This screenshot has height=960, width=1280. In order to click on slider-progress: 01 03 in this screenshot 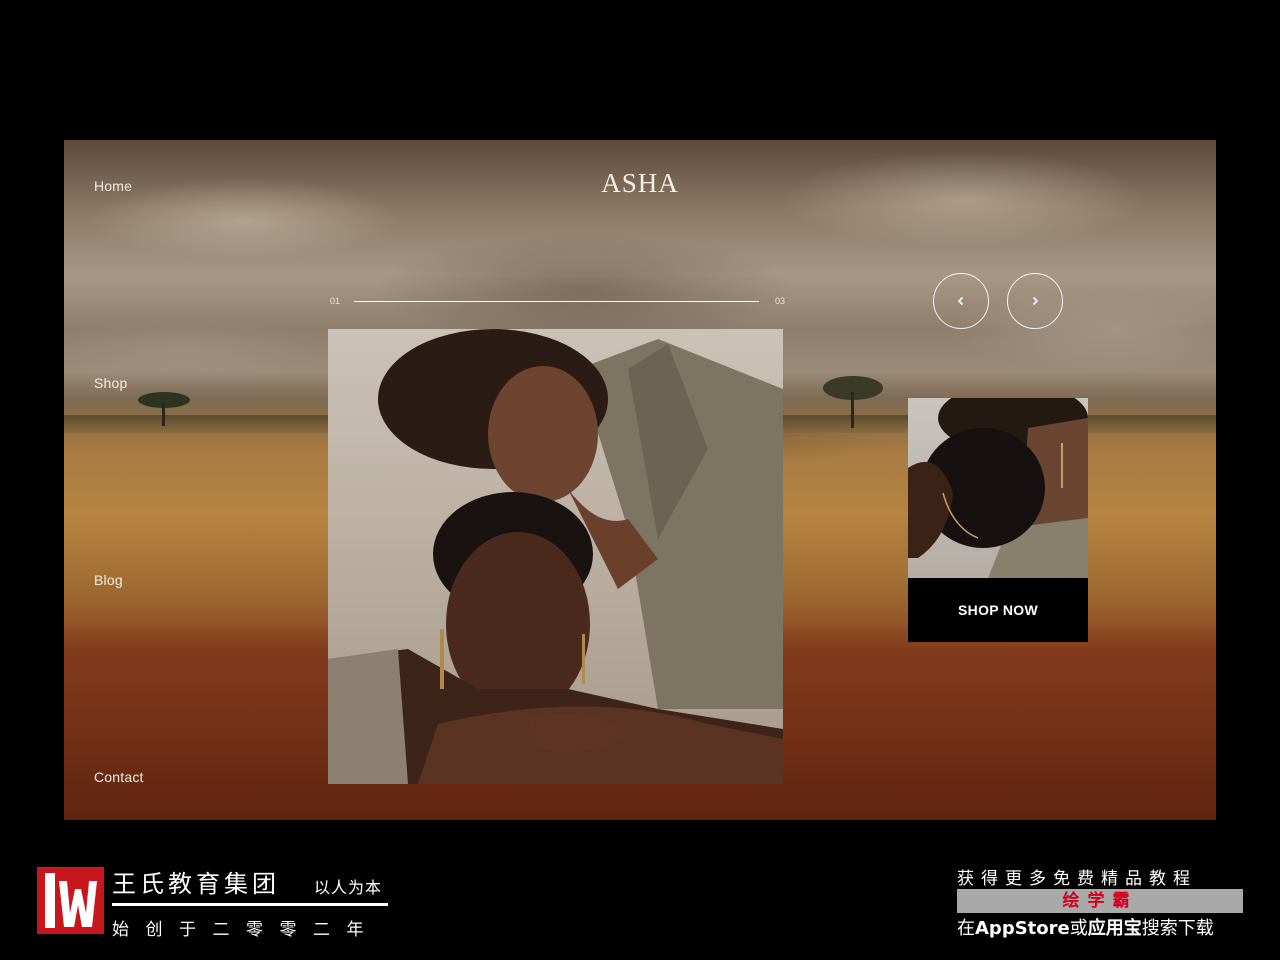, I will do `click(557, 302)`.